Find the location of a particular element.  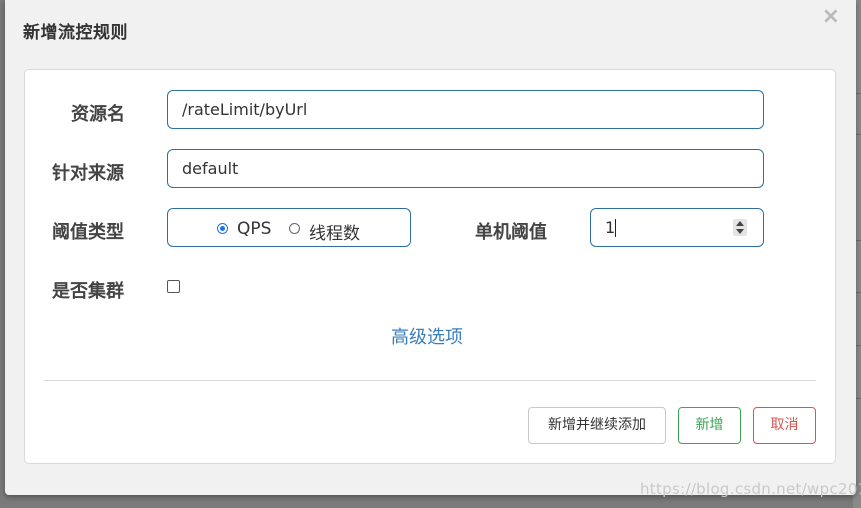

cancel-button: 取消 is located at coordinates (784, 425).